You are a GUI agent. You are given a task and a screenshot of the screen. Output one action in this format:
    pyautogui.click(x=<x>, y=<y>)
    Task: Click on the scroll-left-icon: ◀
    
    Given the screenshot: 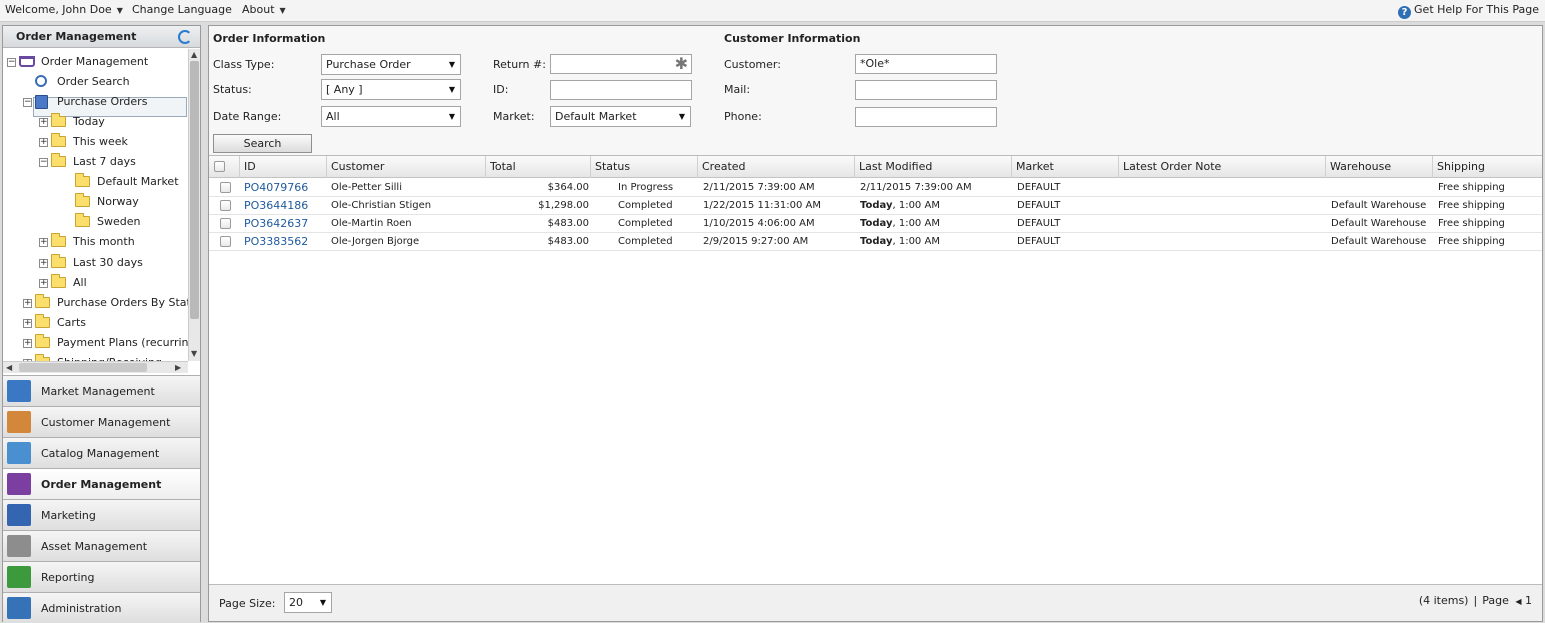 What is the action you would take?
    pyautogui.click(x=9, y=367)
    